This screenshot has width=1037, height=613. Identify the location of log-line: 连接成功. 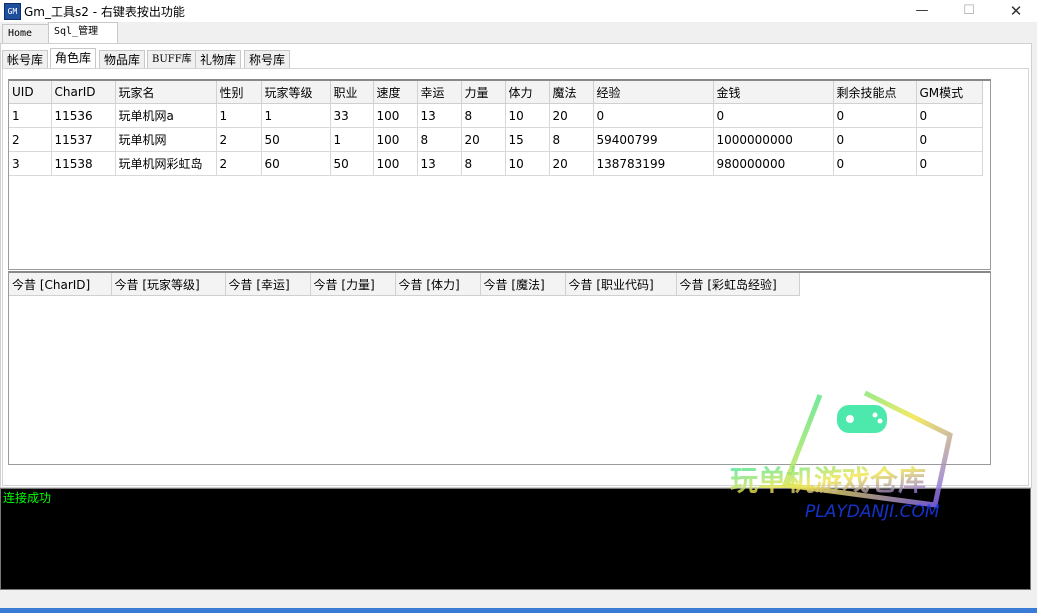
(27, 498).